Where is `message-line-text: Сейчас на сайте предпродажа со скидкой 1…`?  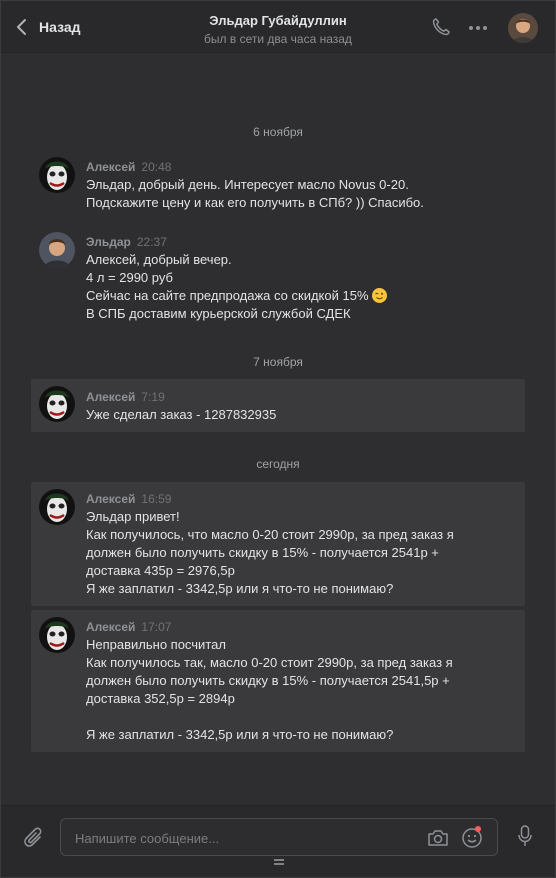 message-line-text: Сейчас на сайте предпродажа со скидкой 1… is located at coordinates (227, 295).